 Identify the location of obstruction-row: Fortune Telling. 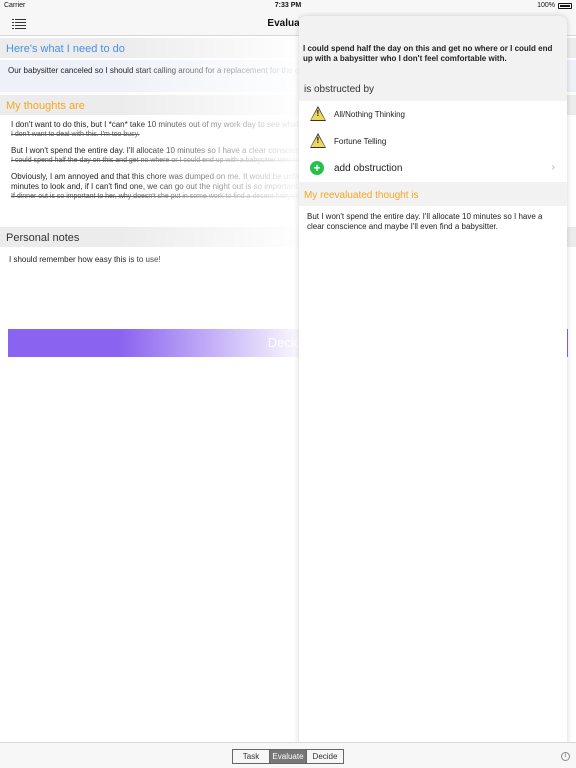
(433, 141).